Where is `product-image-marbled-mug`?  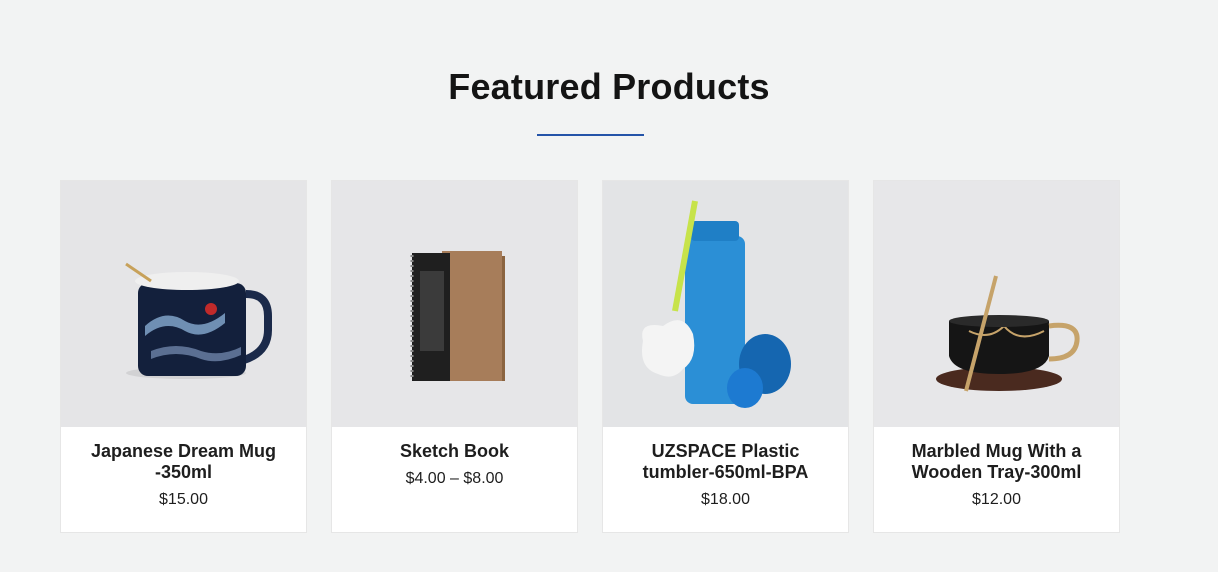
product-image-marbled-mug is located at coordinates (996, 304).